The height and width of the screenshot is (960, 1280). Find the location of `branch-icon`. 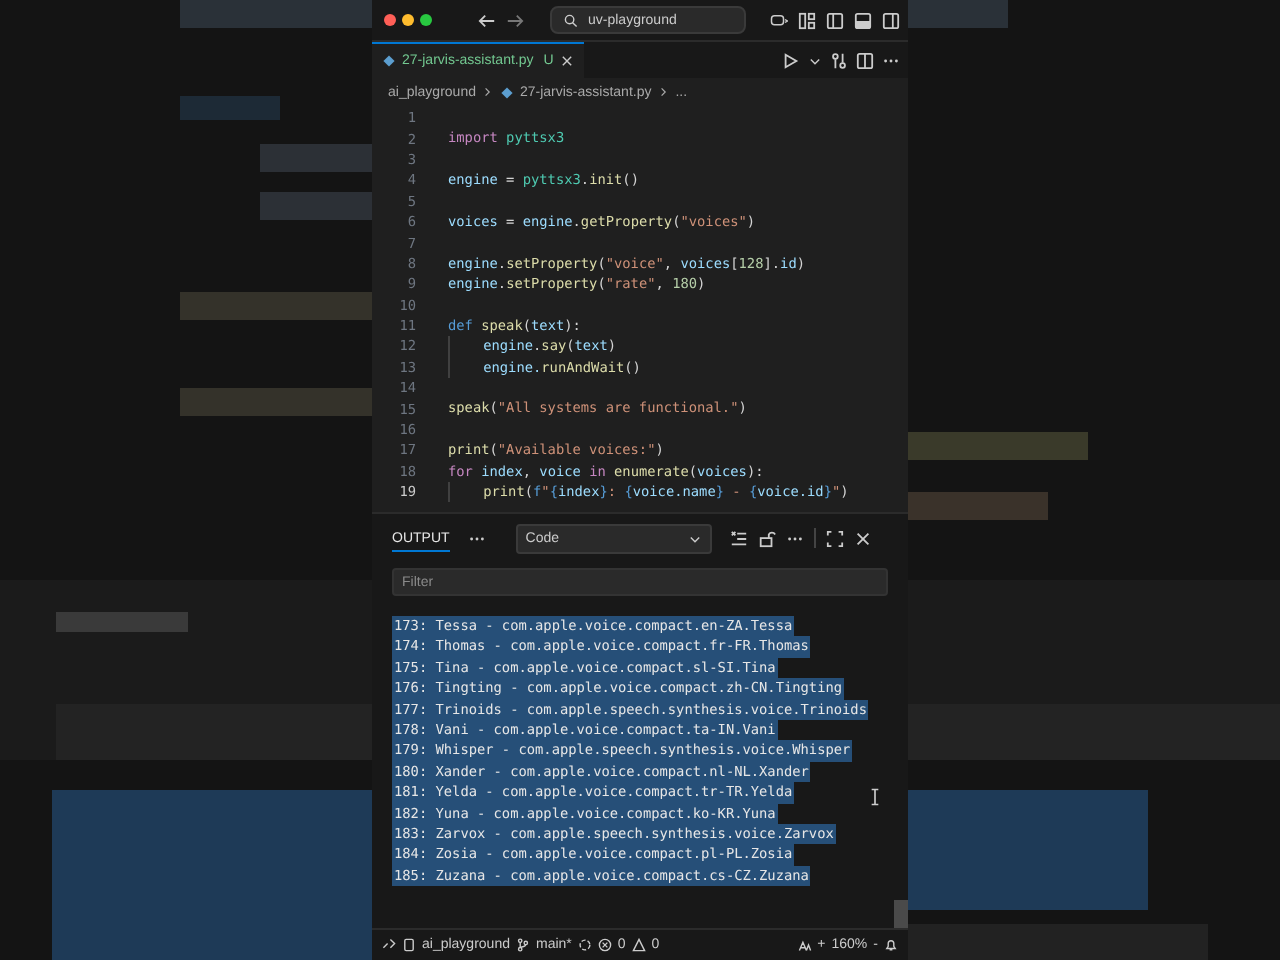

branch-icon is located at coordinates (522, 945).